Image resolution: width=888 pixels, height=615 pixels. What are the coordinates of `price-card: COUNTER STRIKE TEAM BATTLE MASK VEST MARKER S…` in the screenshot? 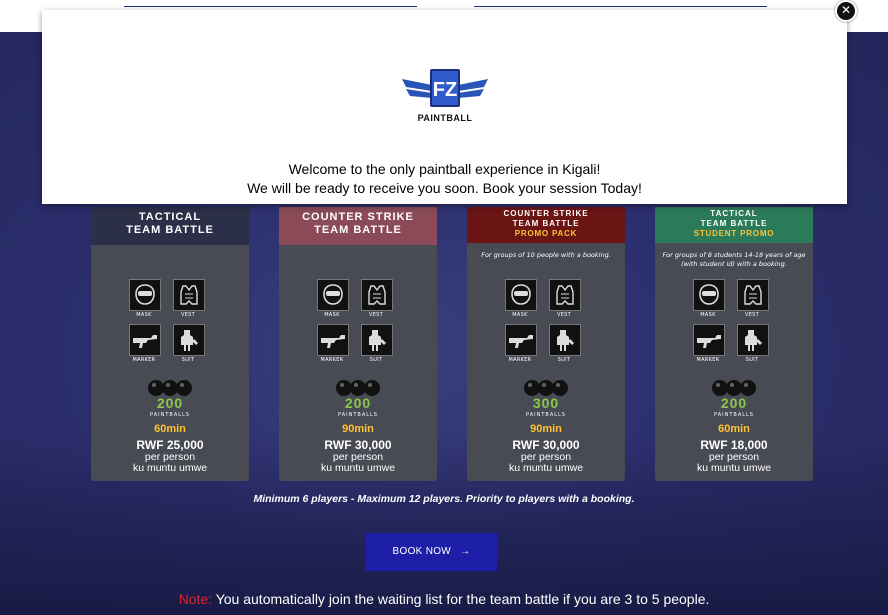 It's located at (358, 344).